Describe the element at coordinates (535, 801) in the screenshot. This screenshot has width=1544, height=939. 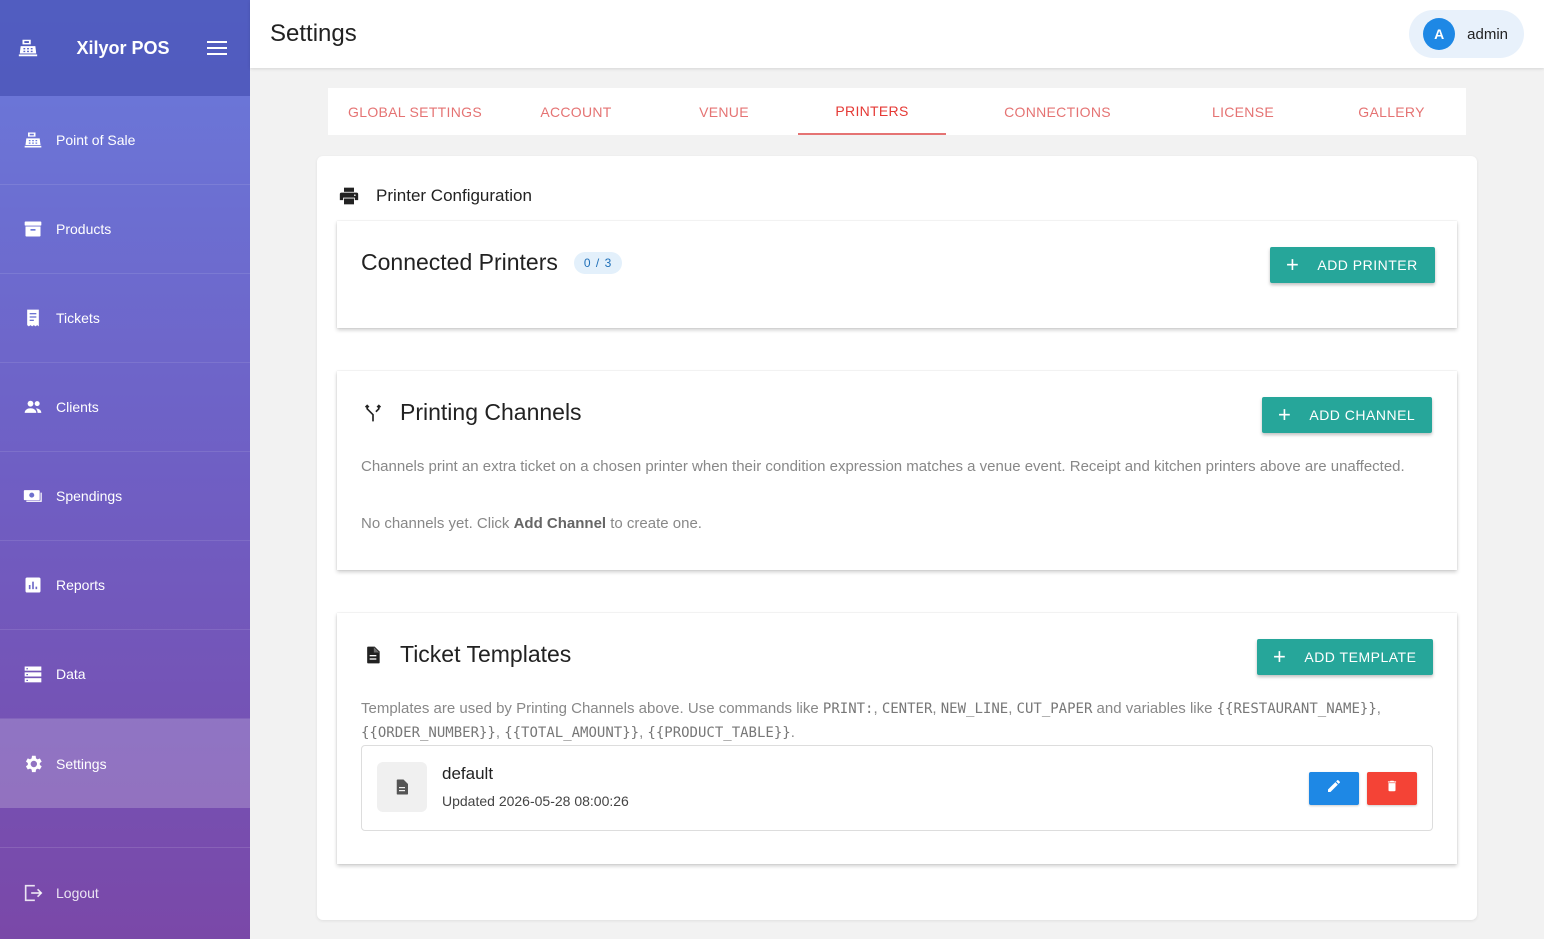
I see `template-updated: Updated 2026-05-28 08:00:26` at that location.